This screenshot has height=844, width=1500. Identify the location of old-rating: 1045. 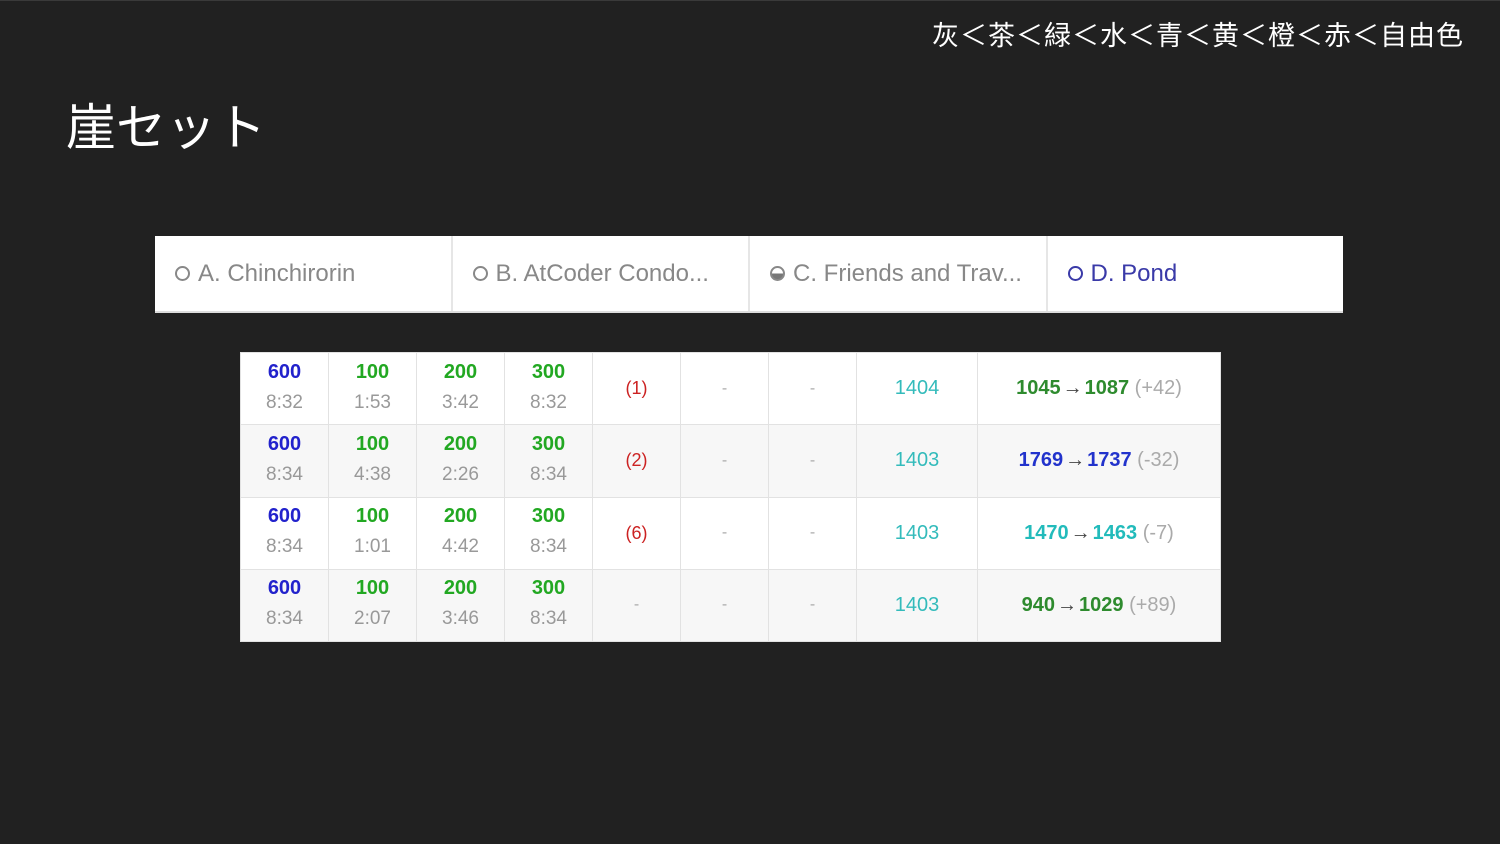
(1038, 388).